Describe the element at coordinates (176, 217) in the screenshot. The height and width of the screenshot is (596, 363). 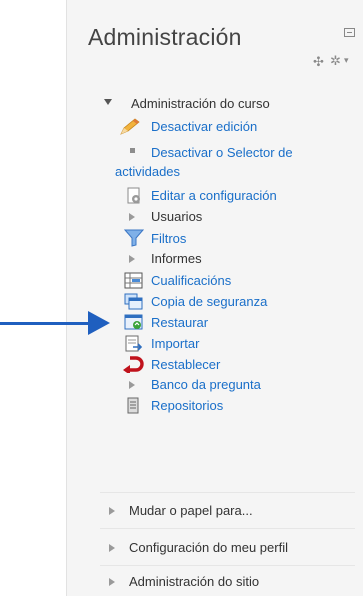
I see `menu-item-users: Usuarios` at that location.